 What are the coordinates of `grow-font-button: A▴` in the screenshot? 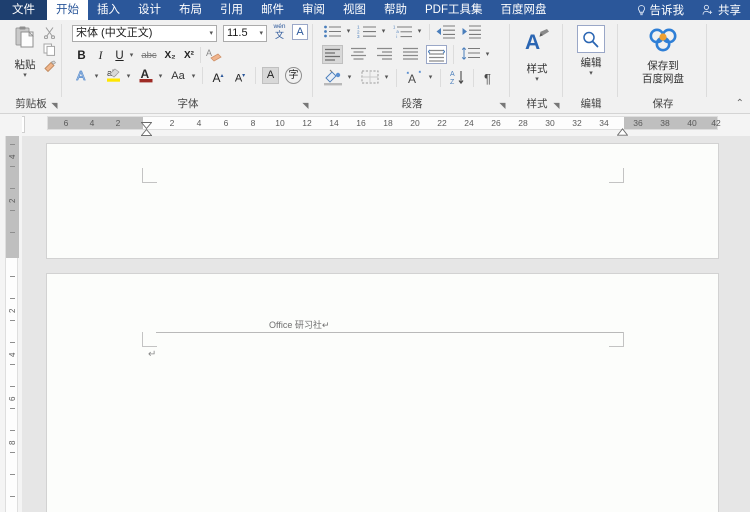 It's located at (218, 76).